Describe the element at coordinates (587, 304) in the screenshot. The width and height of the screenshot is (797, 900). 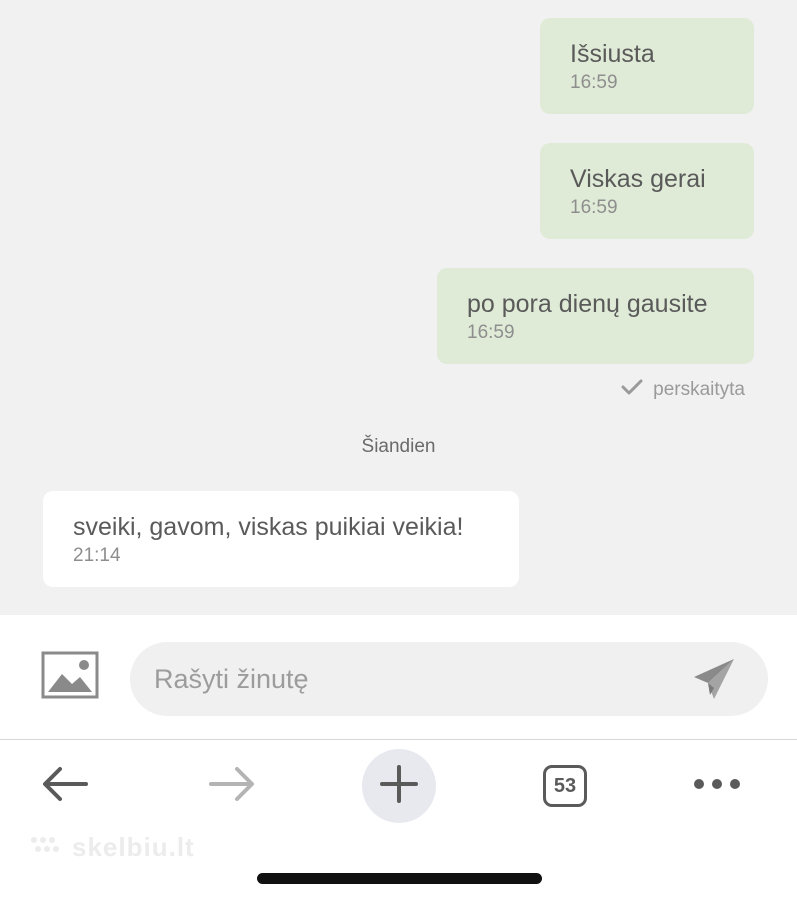
I see `message-text: po pora dienų gausite` at that location.